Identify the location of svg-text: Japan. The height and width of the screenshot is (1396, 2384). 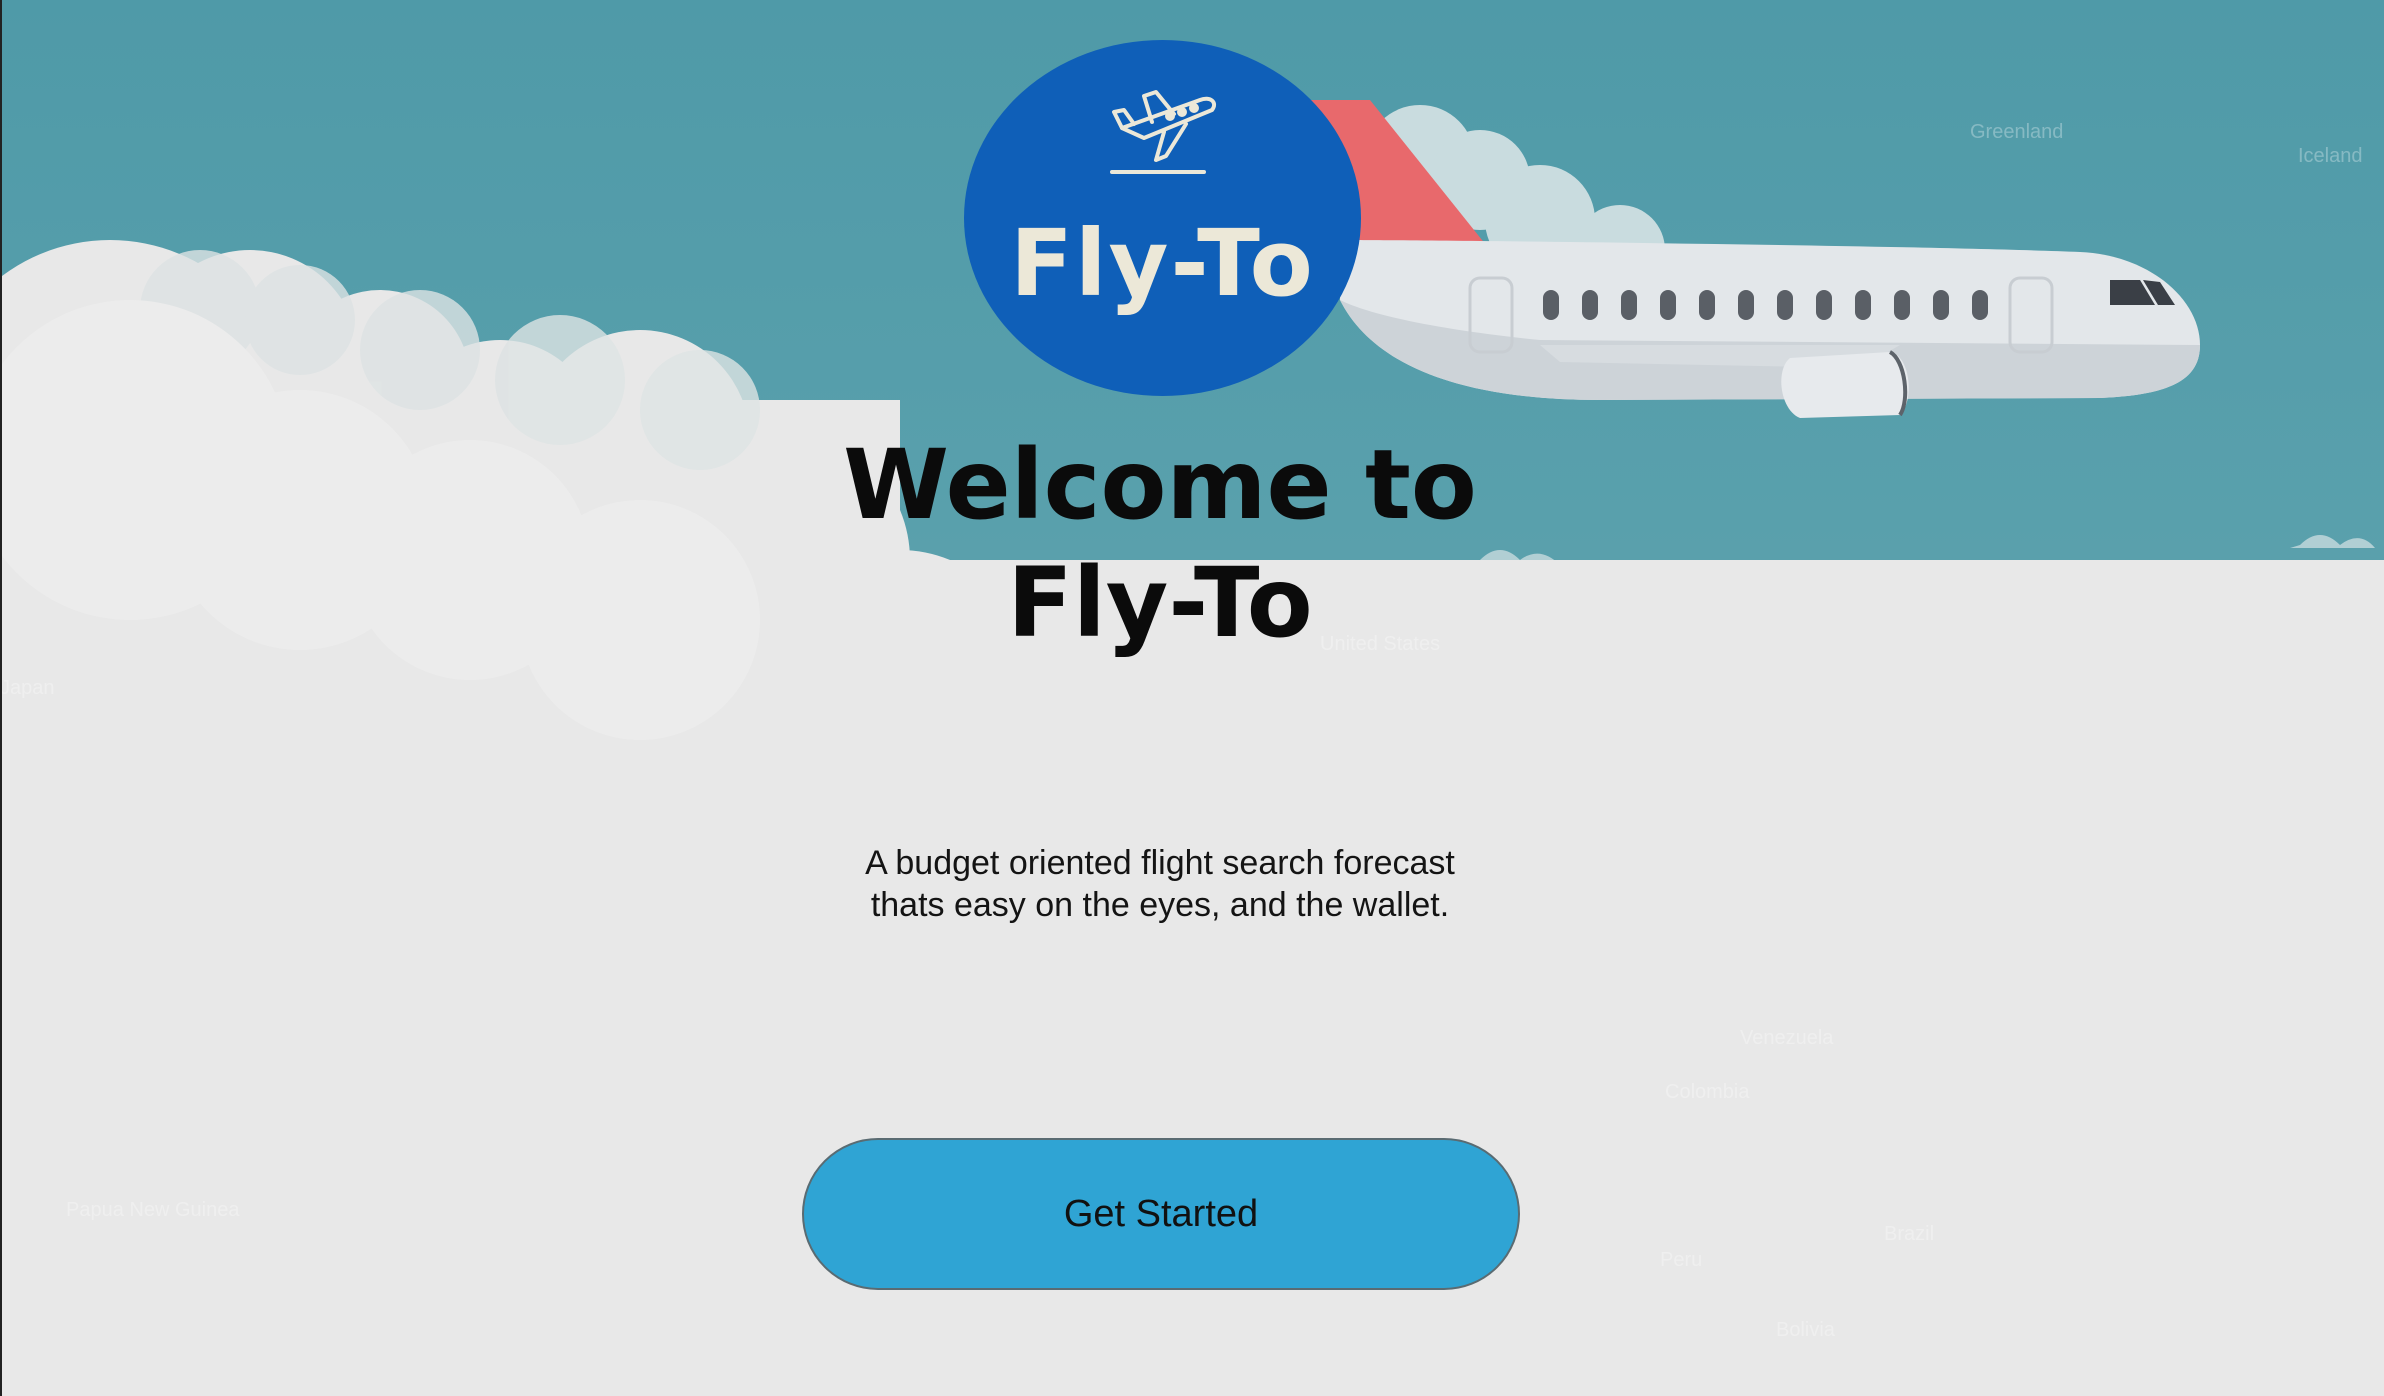
(27, 688).